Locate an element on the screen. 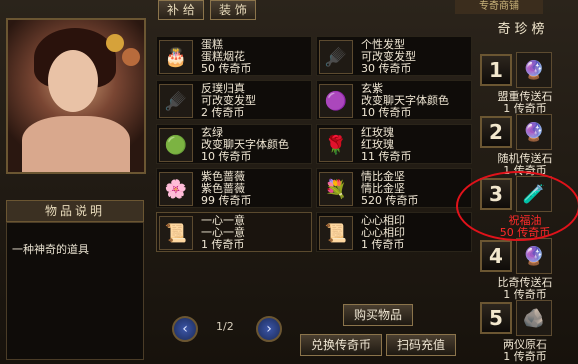 The width and height of the screenshot is (578, 364). rank-number: 4 is located at coordinates (496, 256).